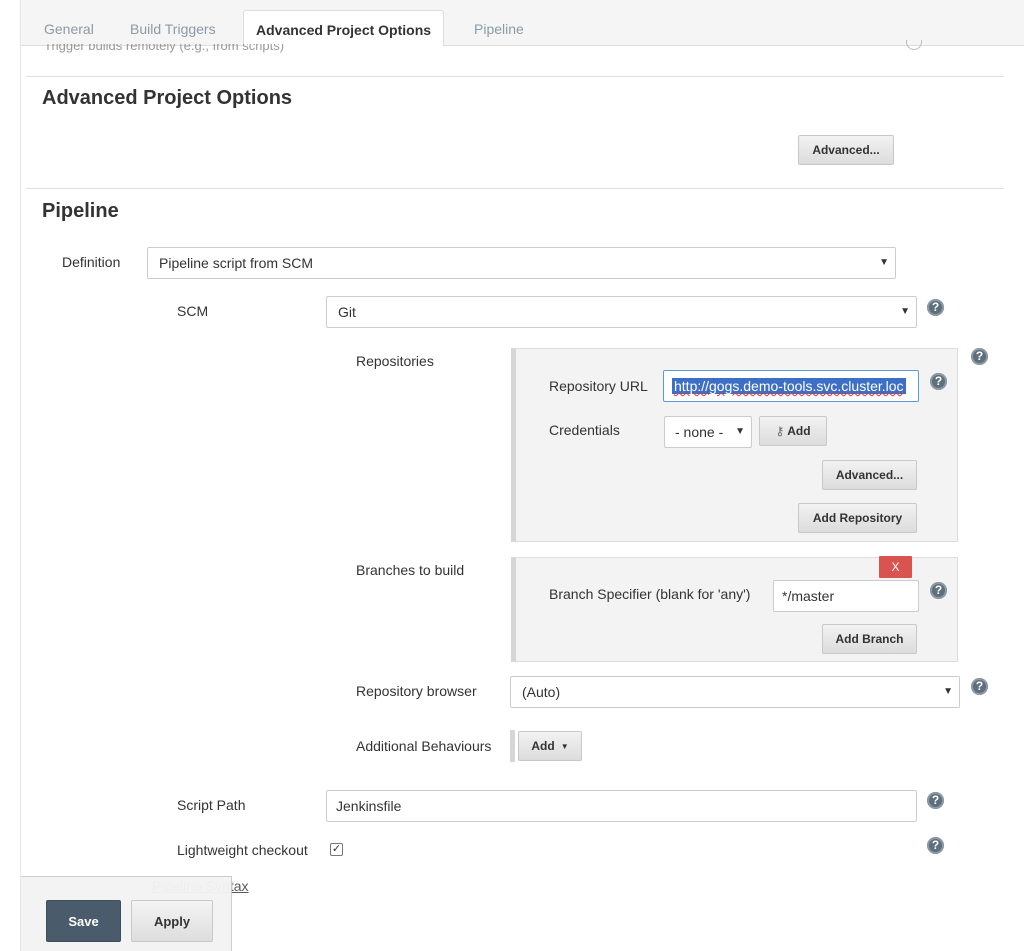 This screenshot has height=951, width=1024. What do you see at coordinates (91, 262) in the screenshot?
I see `definition-label: Definition` at bounding box center [91, 262].